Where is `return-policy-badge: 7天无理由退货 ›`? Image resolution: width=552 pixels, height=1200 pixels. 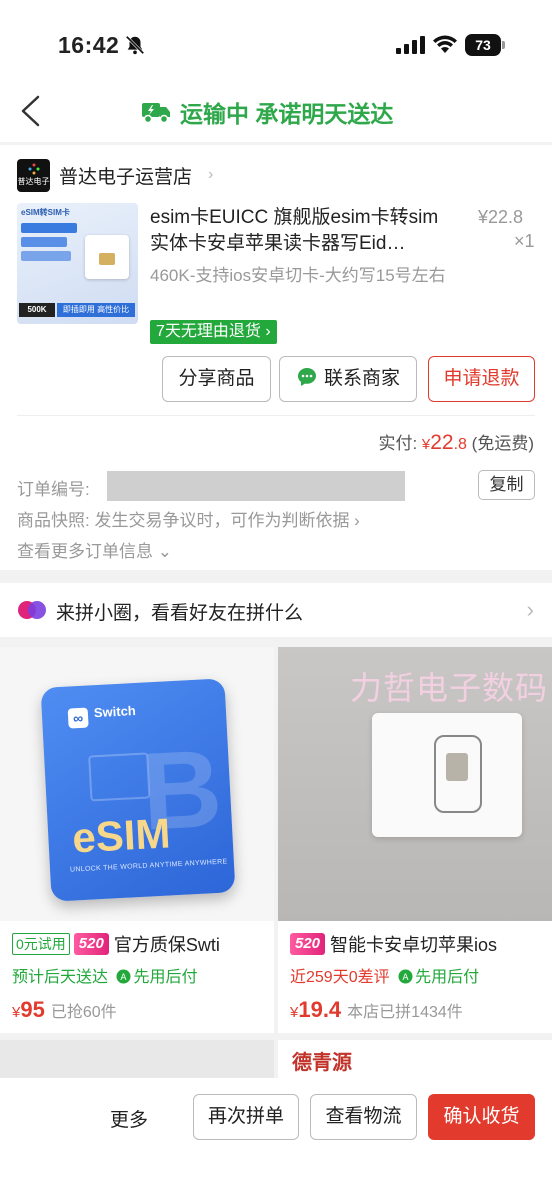
return-policy-badge: 7天无理由退货 › is located at coordinates (213, 332).